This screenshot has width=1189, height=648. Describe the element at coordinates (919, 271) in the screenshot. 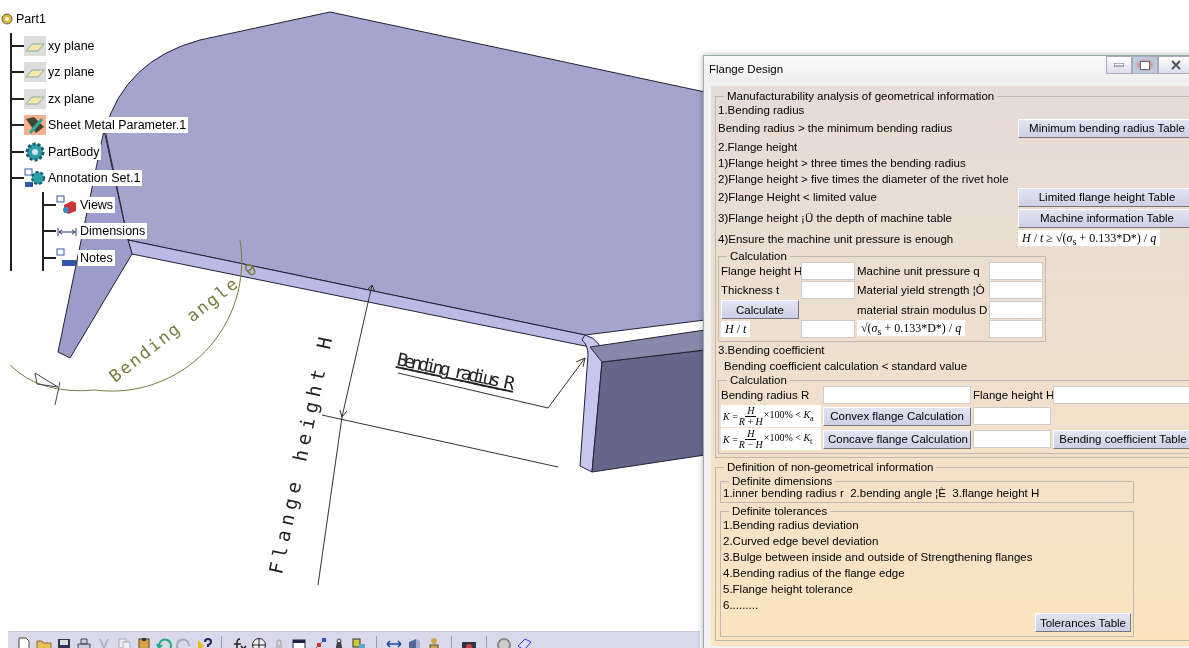

I see `field-label: Machine unit pressure q` at that location.